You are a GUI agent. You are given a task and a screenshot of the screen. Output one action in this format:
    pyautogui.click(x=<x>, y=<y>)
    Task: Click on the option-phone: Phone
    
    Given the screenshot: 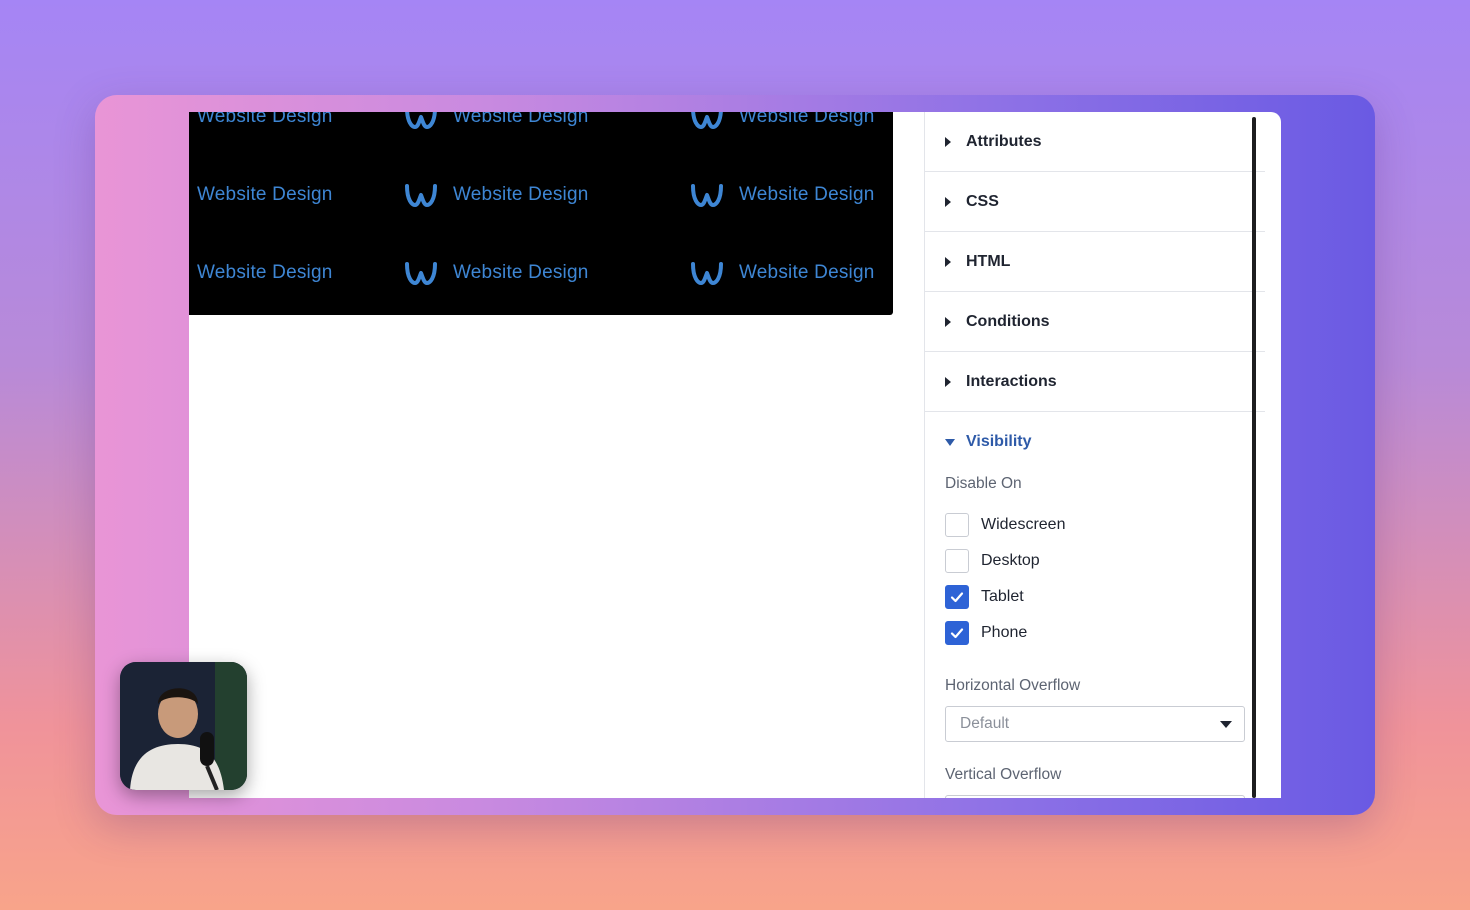 What is the action you would take?
    pyautogui.click(x=1095, y=633)
    